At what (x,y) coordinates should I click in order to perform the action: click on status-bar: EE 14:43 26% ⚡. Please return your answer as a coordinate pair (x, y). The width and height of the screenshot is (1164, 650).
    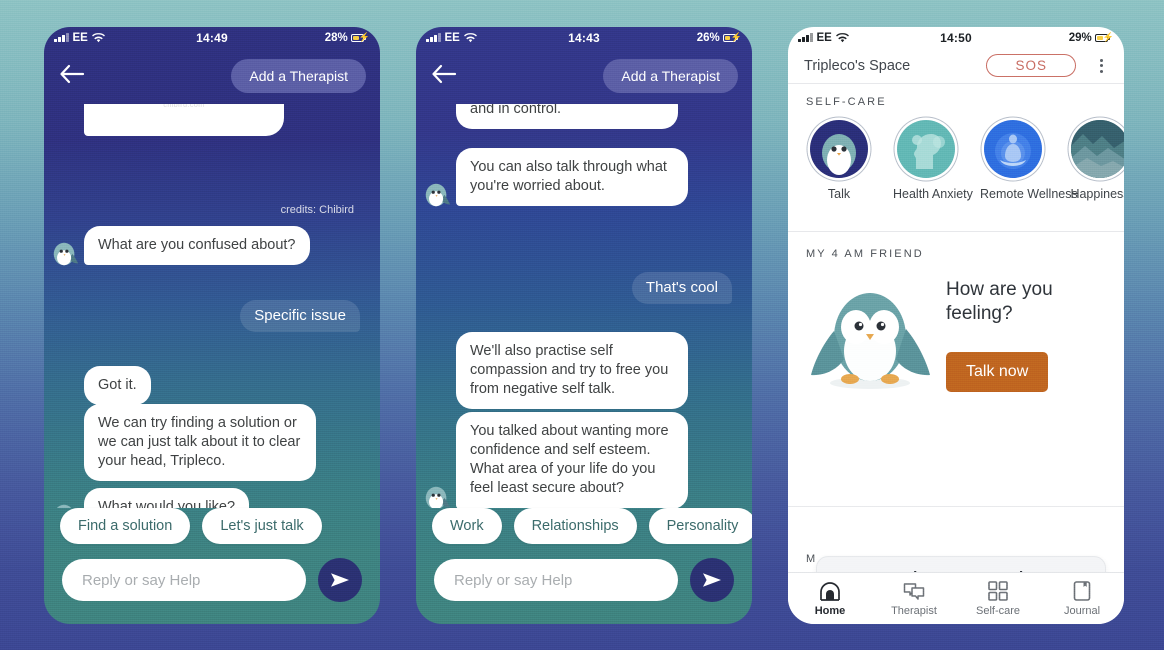
    Looking at the image, I should click on (584, 37).